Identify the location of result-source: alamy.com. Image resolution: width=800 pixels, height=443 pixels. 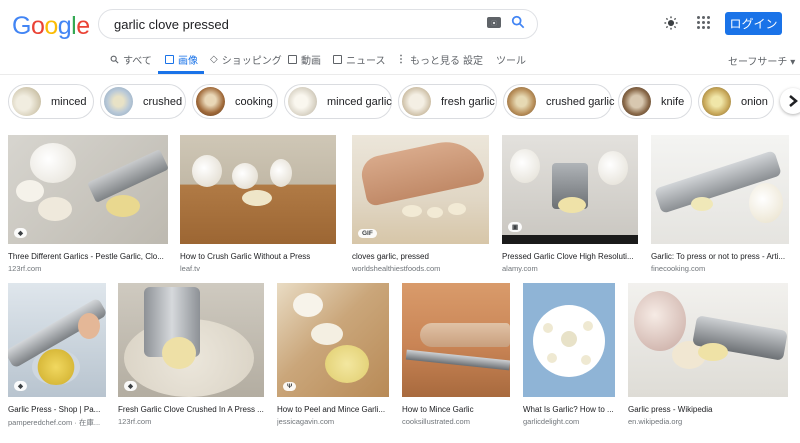
(570, 268).